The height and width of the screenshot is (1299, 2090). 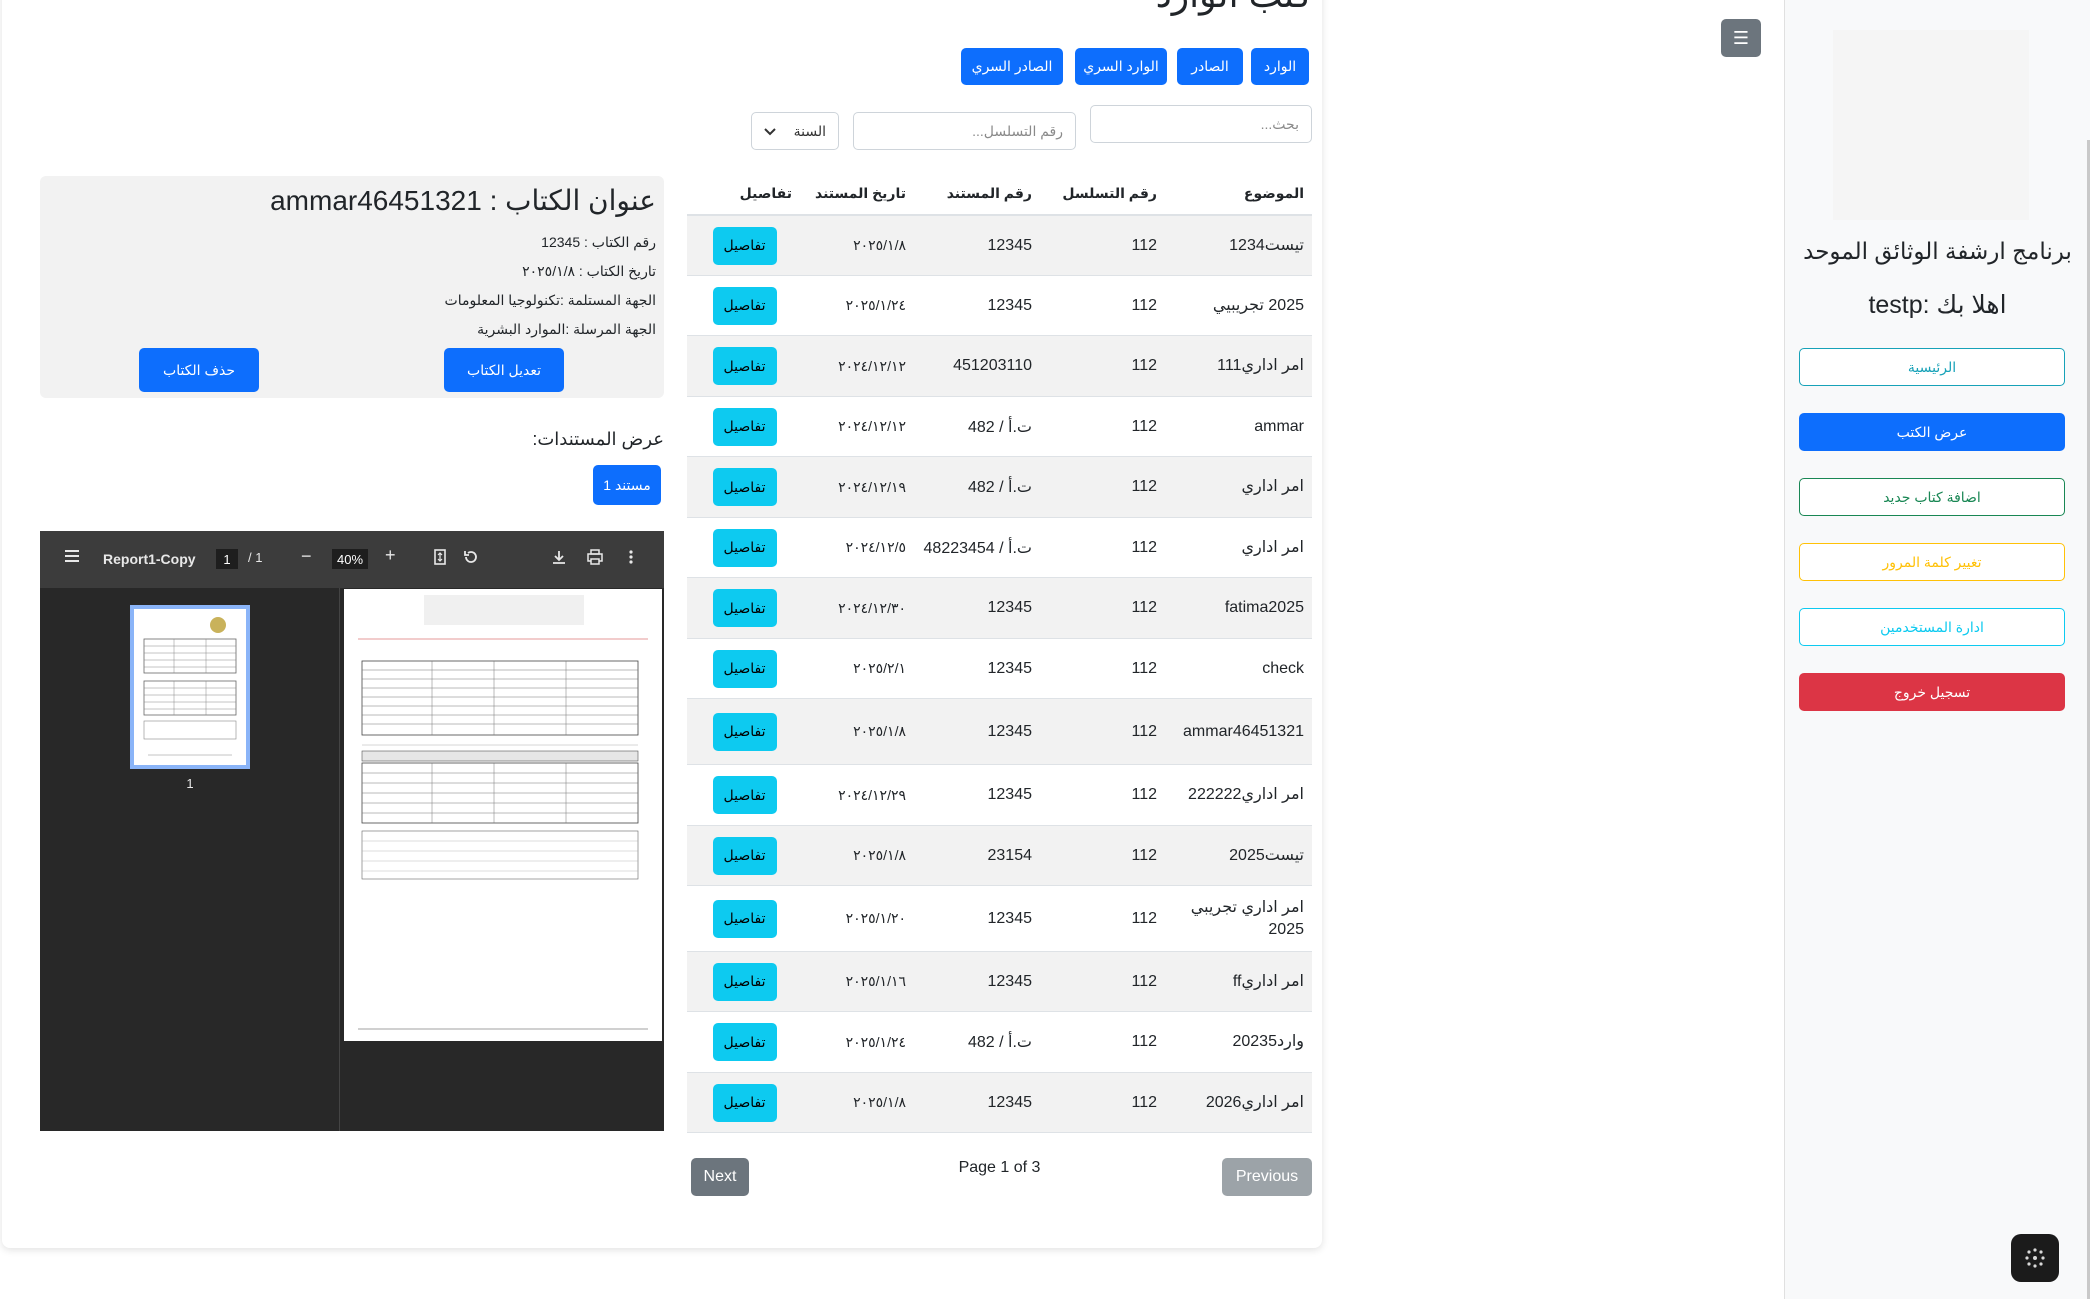 I want to click on cell-doc-date: ٢٠٢٤/١٢/٢٩, so click(x=872, y=794).